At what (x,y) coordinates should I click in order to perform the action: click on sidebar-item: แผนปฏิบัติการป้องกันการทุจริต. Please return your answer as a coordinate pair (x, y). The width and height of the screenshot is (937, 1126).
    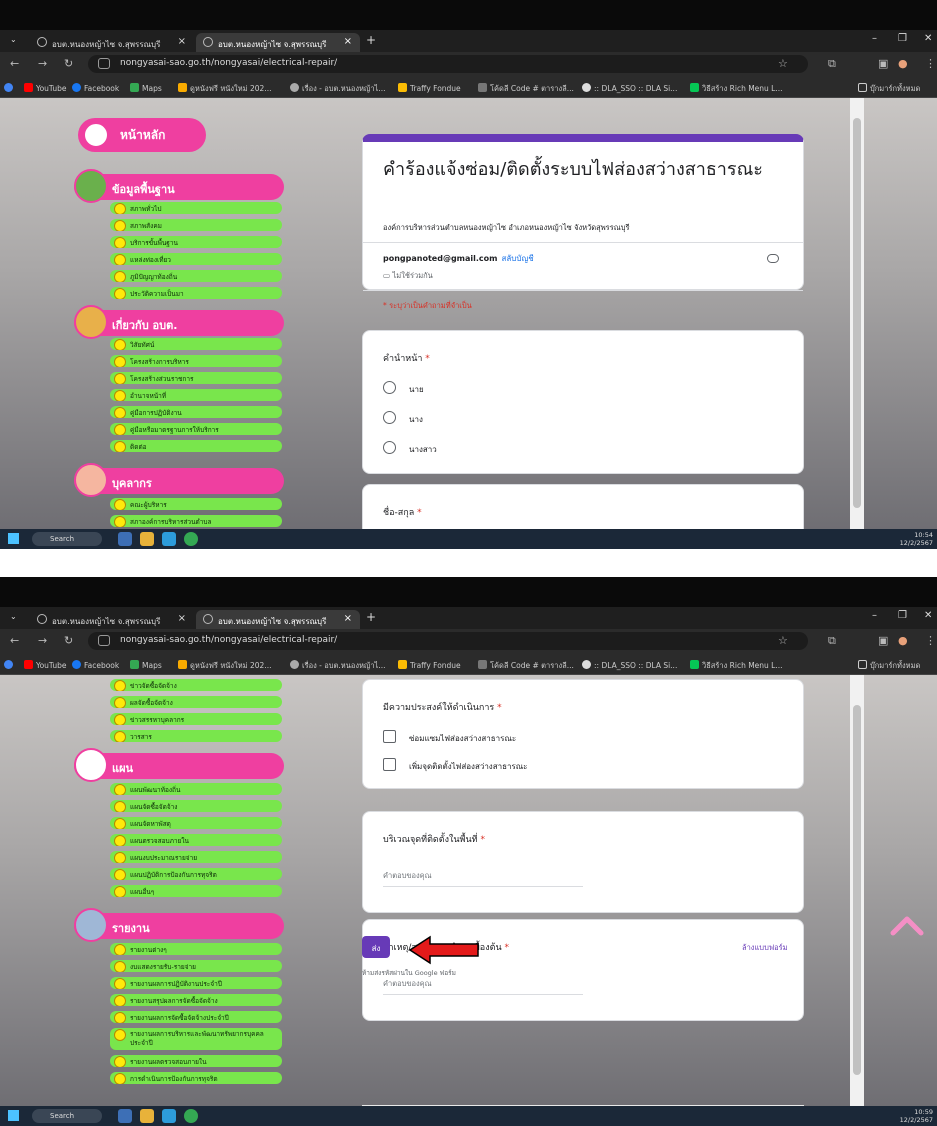
    Looking at the image, I should click on (196, 874).